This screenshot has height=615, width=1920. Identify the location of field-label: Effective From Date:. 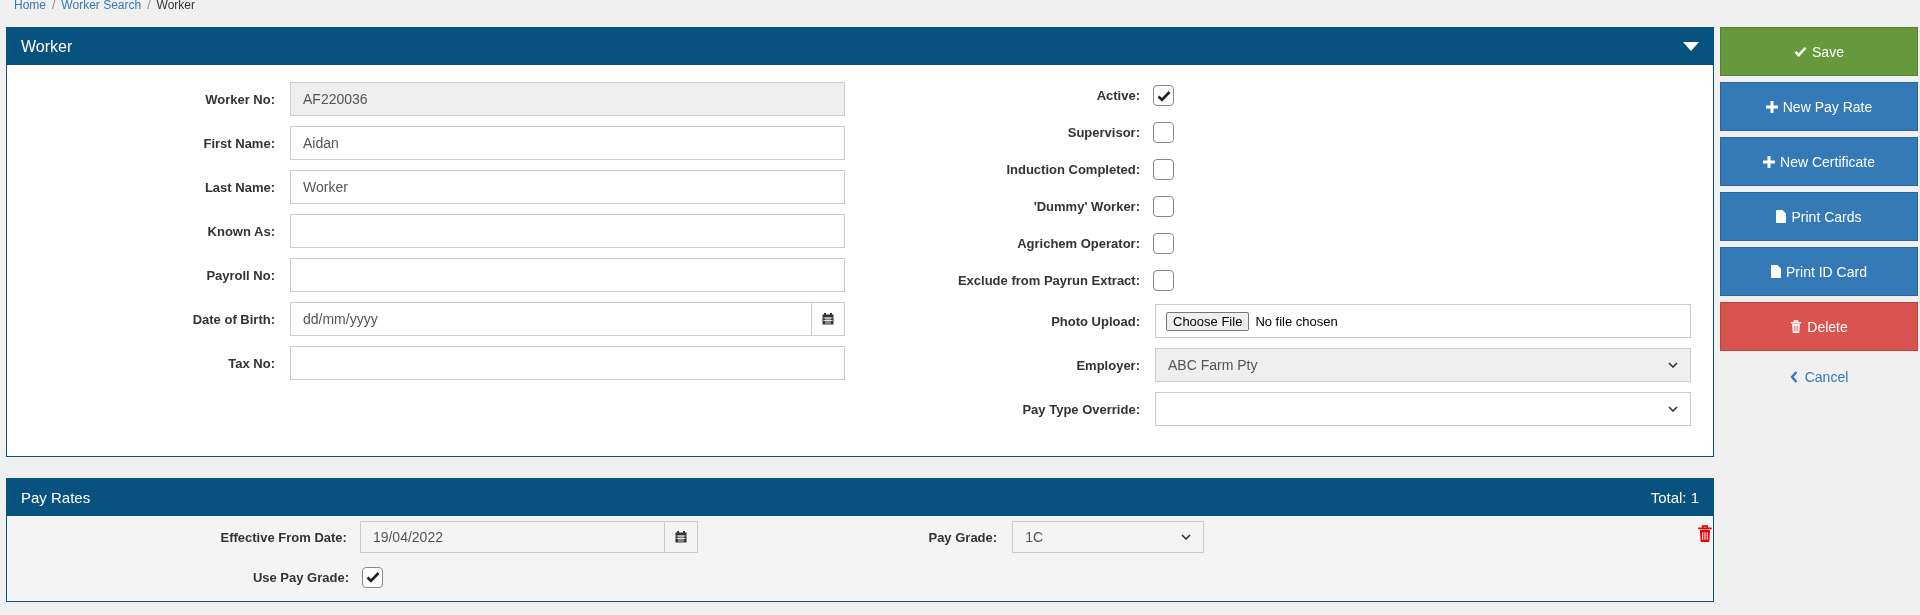
(283, 537).